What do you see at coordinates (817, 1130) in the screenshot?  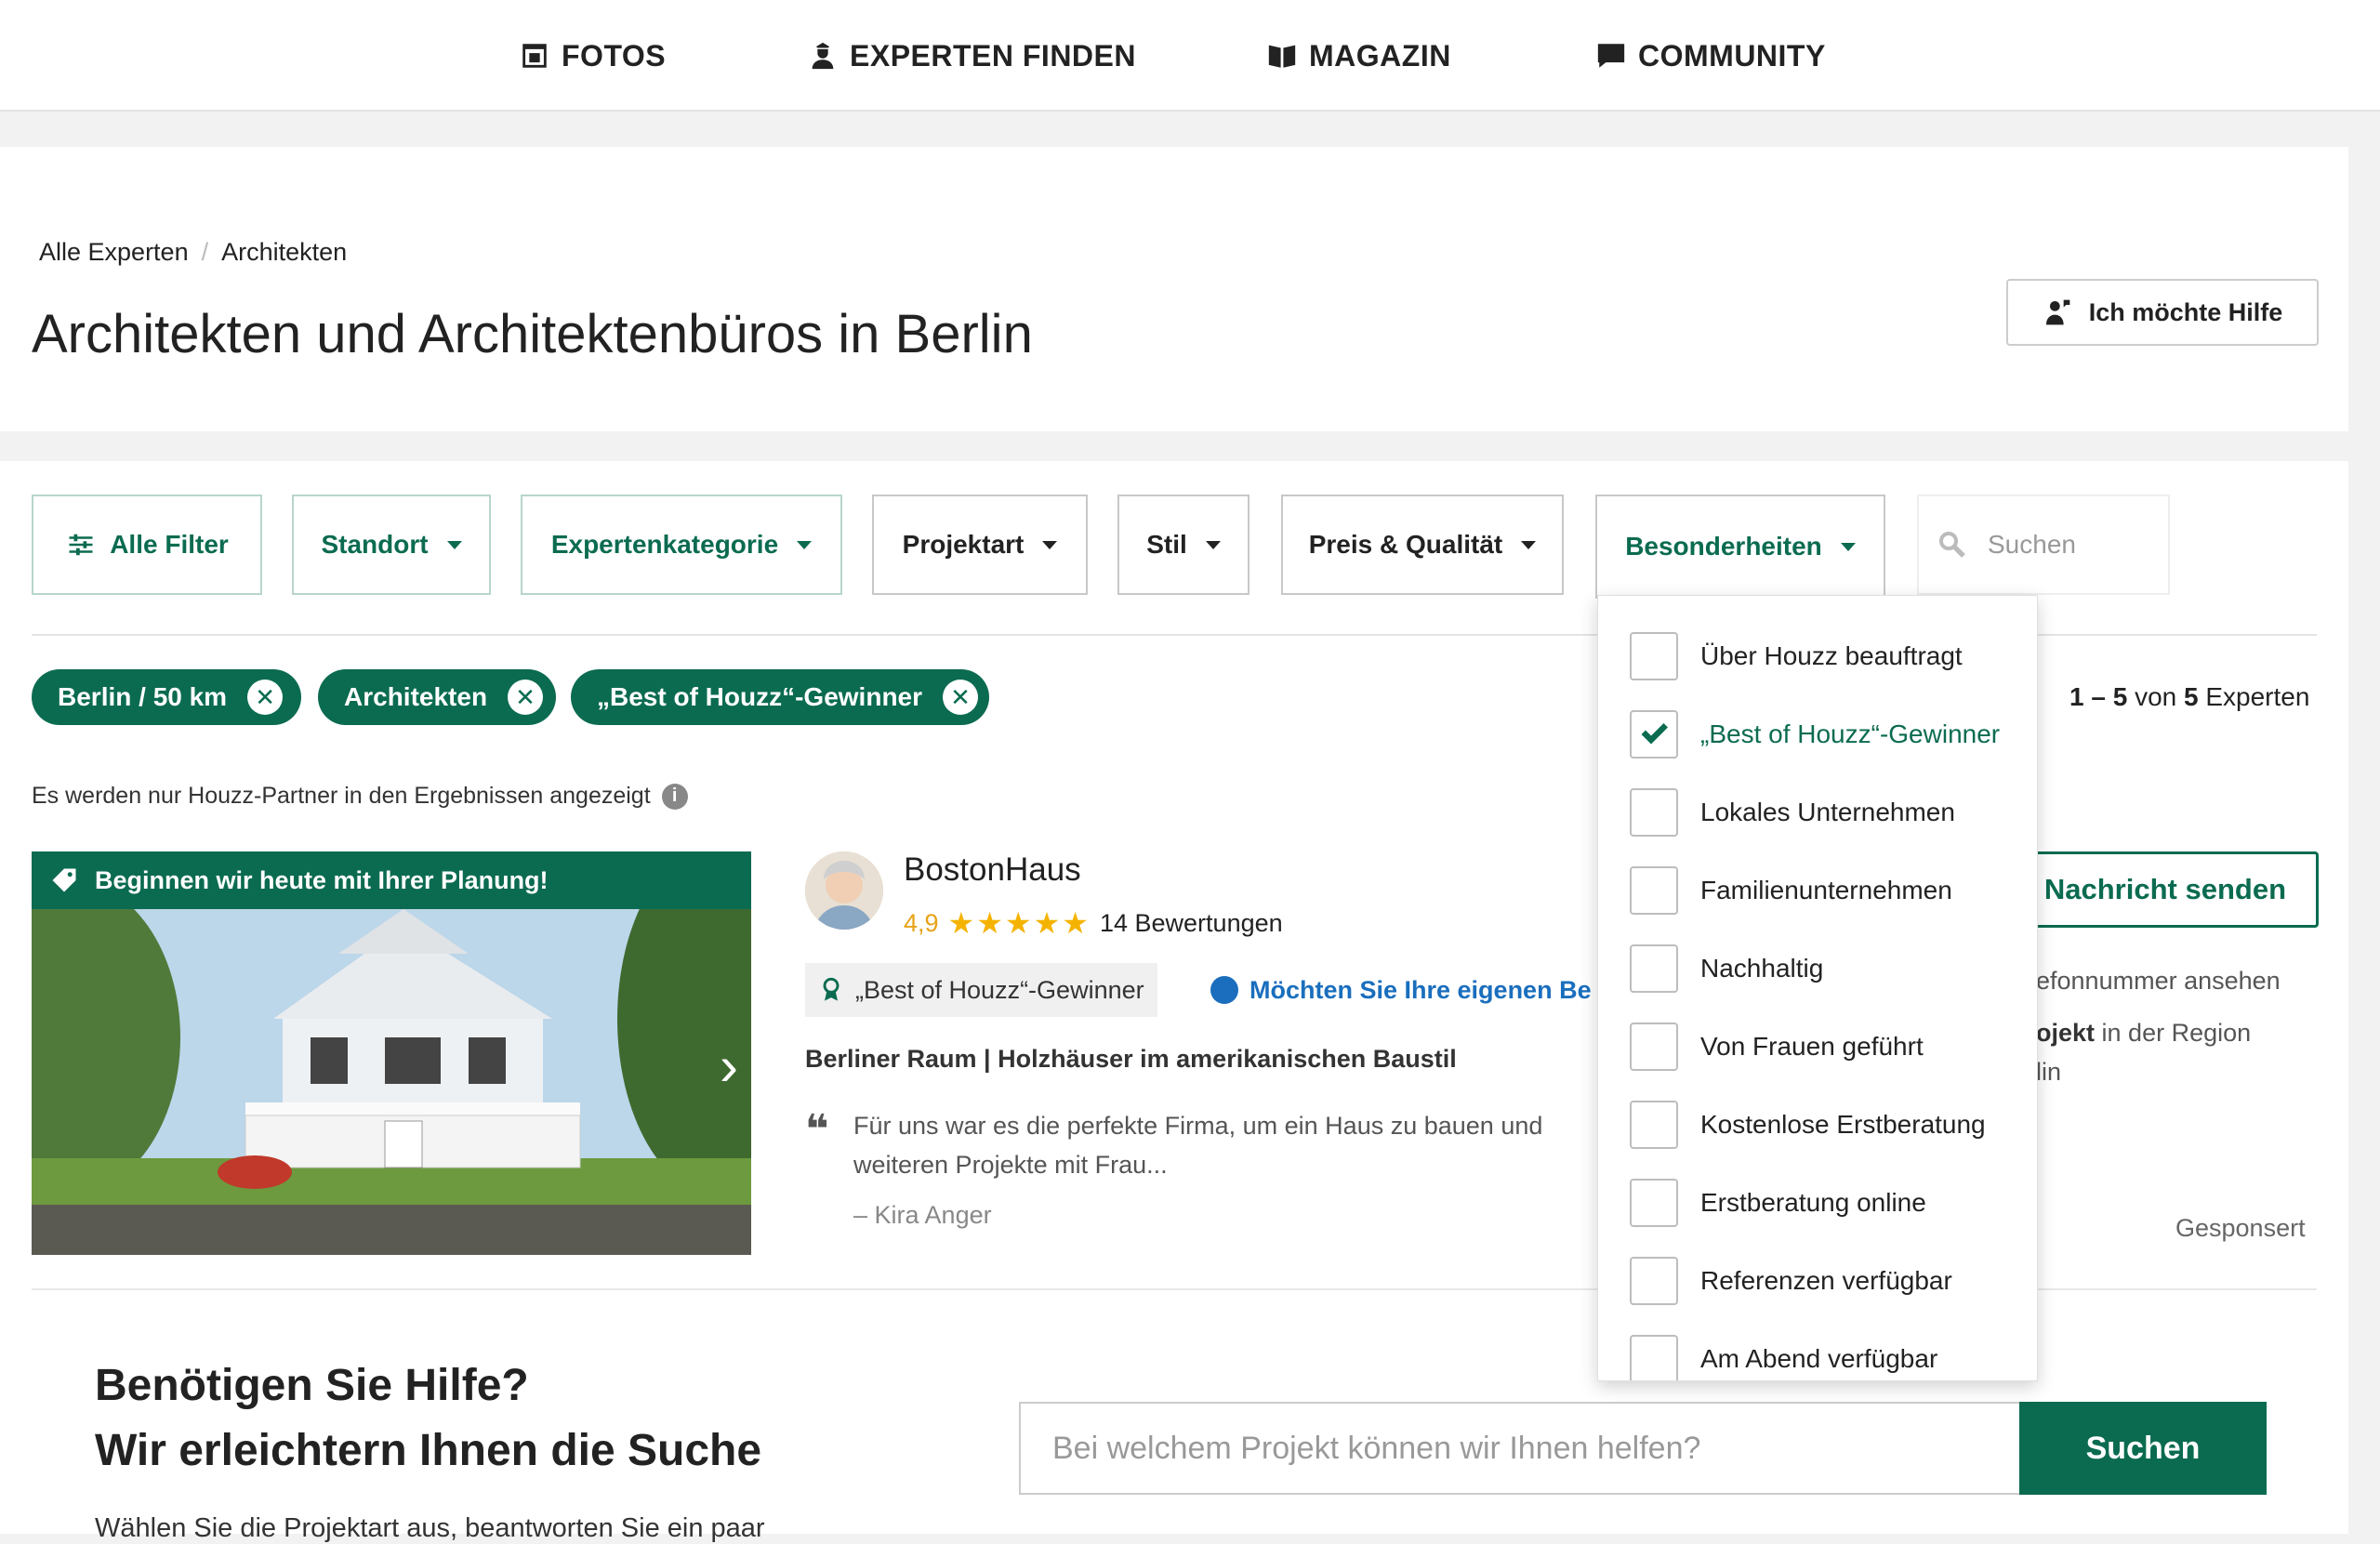 I see `quote-icon: ❝` at bounding box center [817, 1130].